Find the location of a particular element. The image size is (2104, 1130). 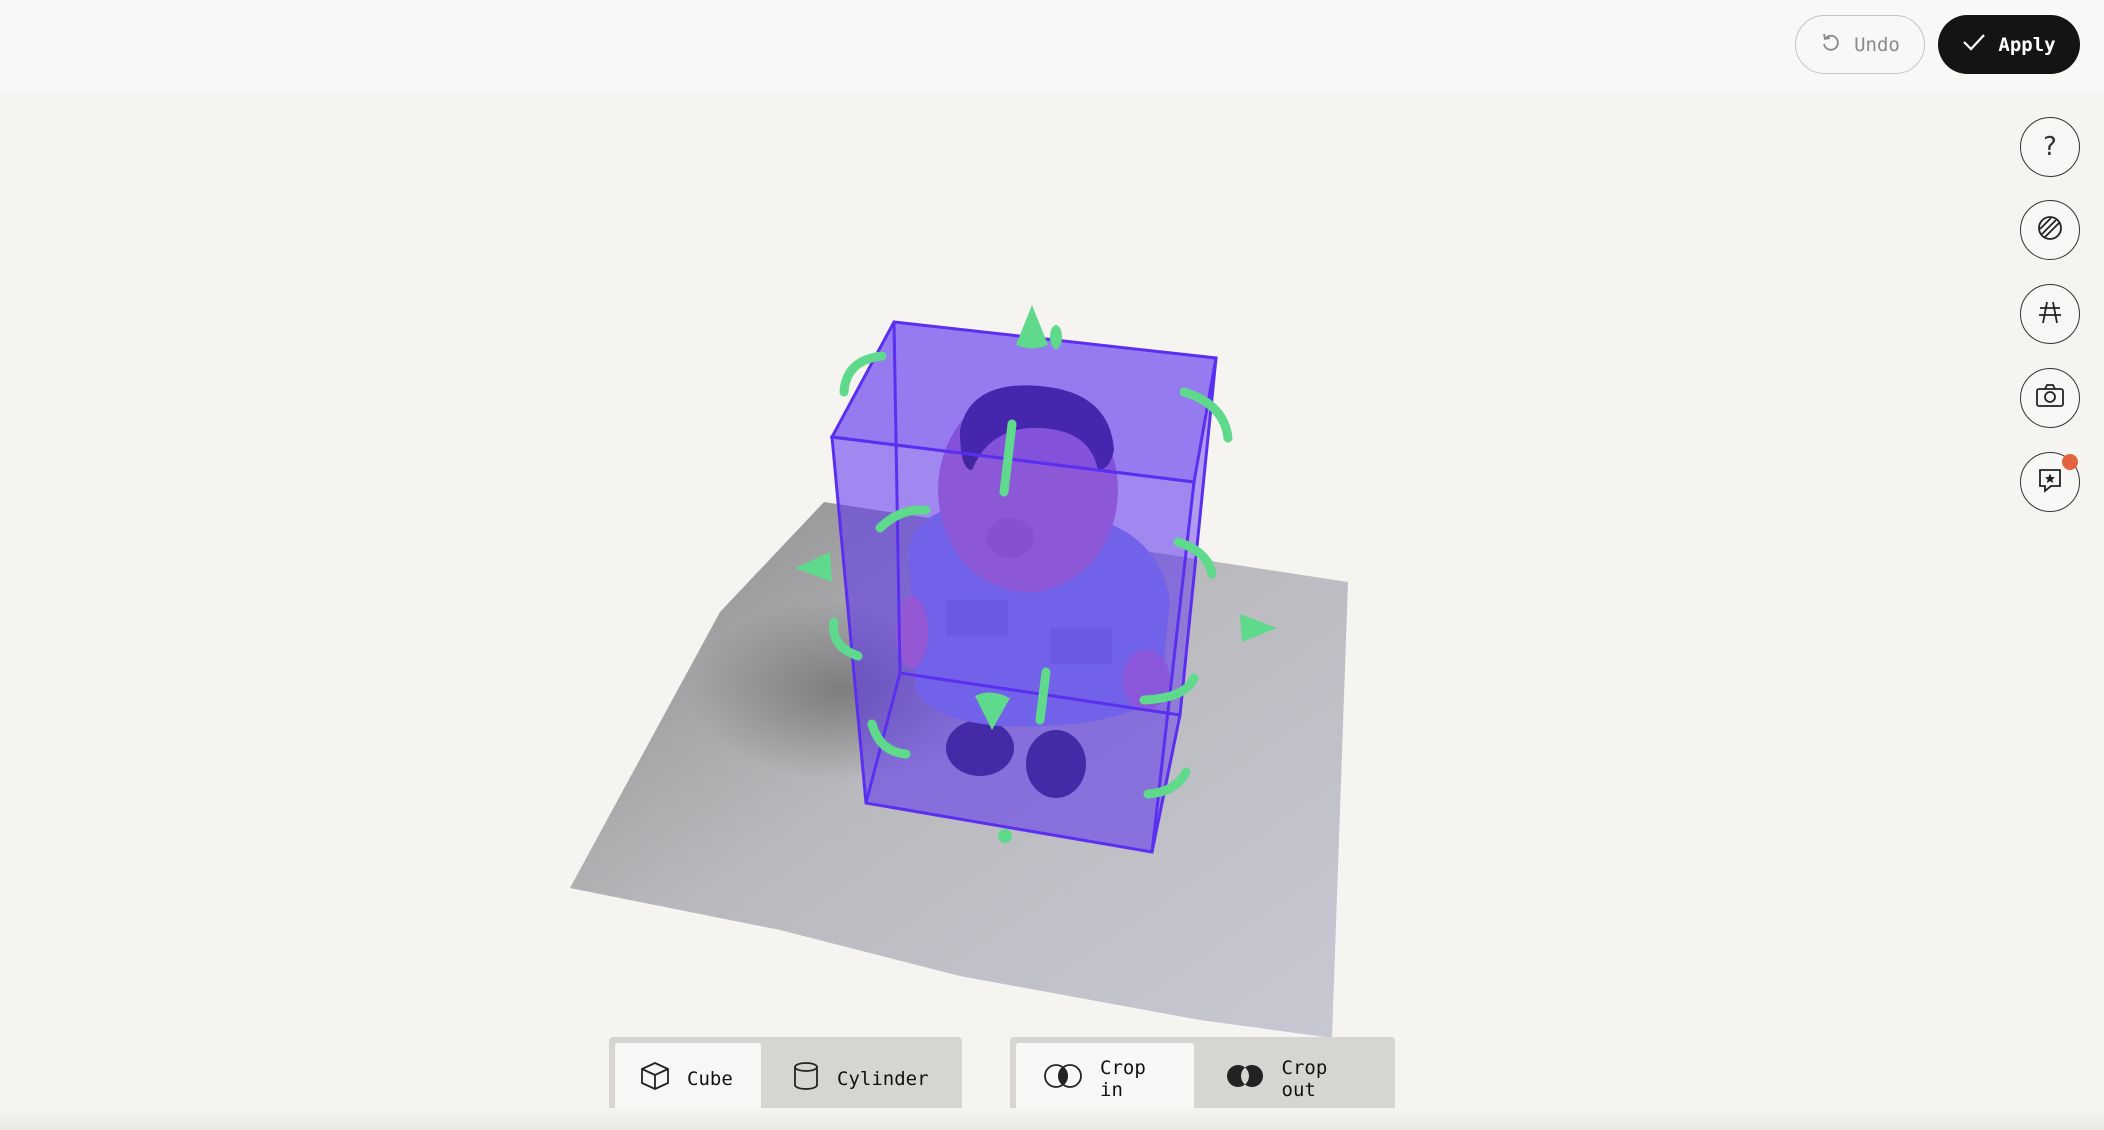

grid-plane-button is located at coordinates (2050, 314).